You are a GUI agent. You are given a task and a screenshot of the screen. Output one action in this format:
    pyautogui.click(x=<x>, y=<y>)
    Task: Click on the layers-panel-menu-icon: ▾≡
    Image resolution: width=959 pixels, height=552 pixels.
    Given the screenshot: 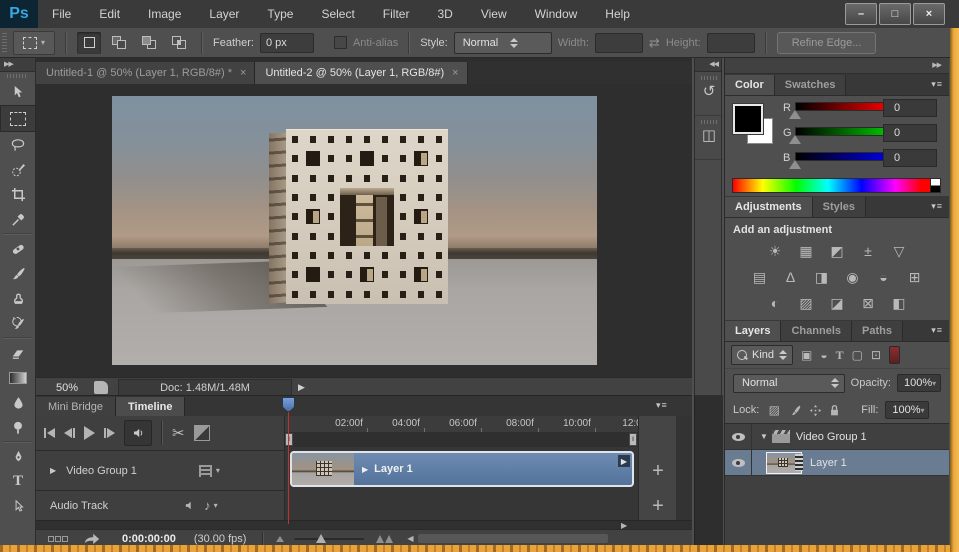 What is the action you would take?
    pyautogui.click(x=937, y=330)
    